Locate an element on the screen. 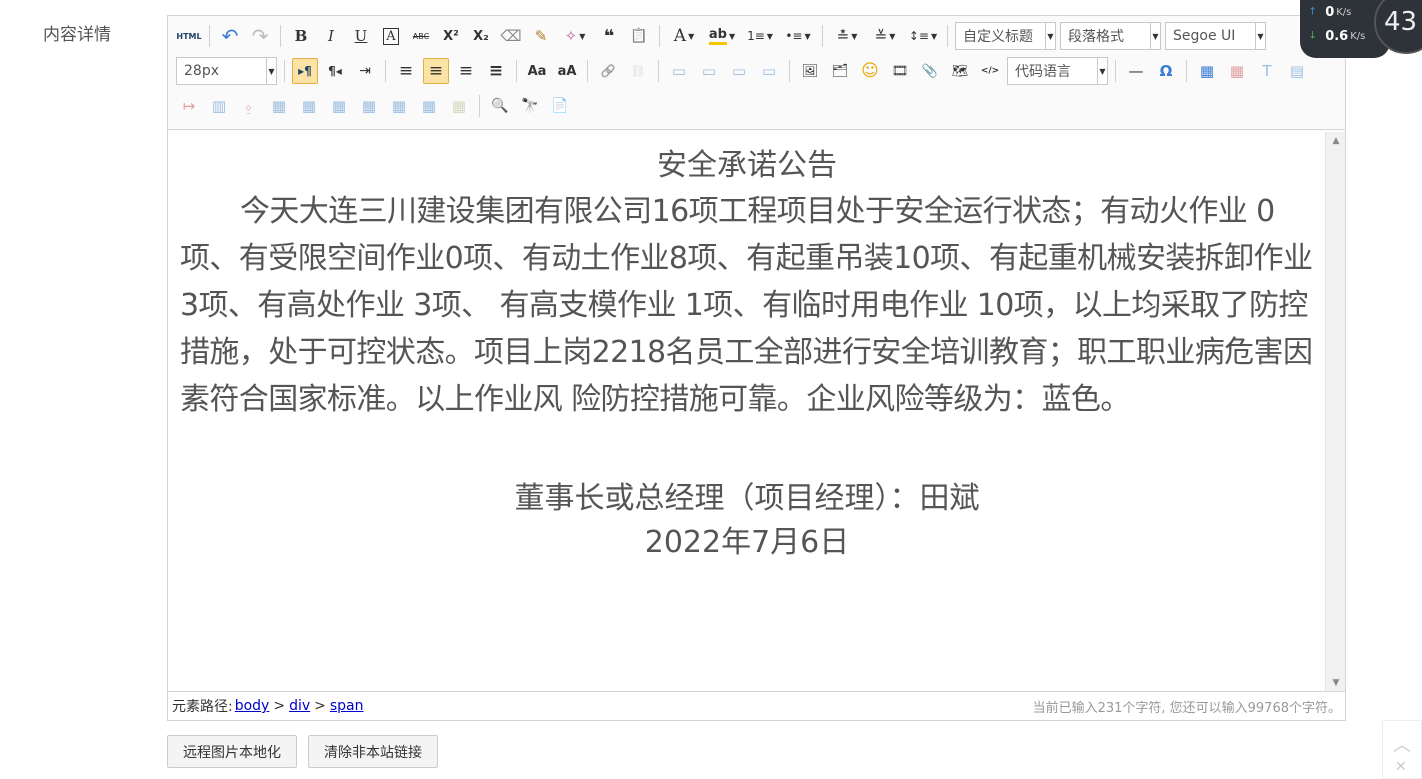  close-icon: ✕ is located at coordinates (1401, 767).